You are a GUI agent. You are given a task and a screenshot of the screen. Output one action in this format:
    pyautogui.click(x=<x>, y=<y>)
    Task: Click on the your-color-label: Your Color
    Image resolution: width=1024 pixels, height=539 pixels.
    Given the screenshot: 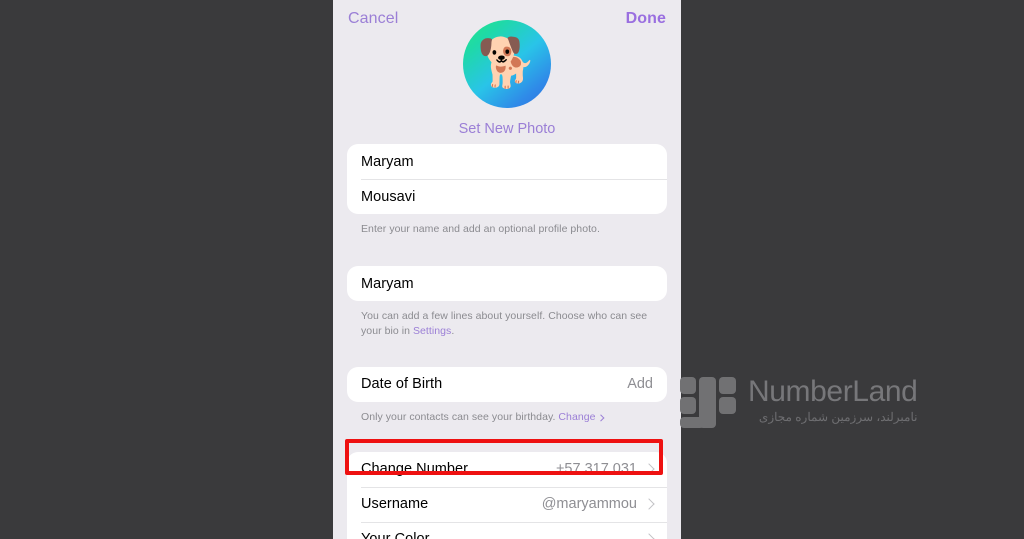 What is the action you would take?
    pyautogui.click(x=499, y=535)
    